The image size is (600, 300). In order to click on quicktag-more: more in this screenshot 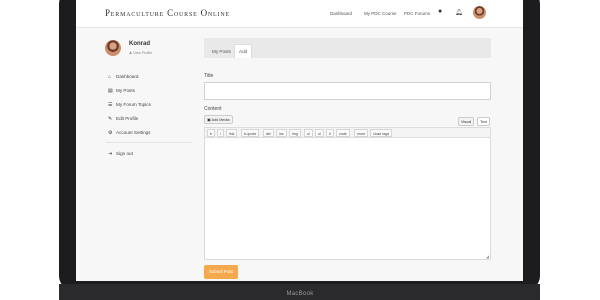, I will do `click(361, 133)`.